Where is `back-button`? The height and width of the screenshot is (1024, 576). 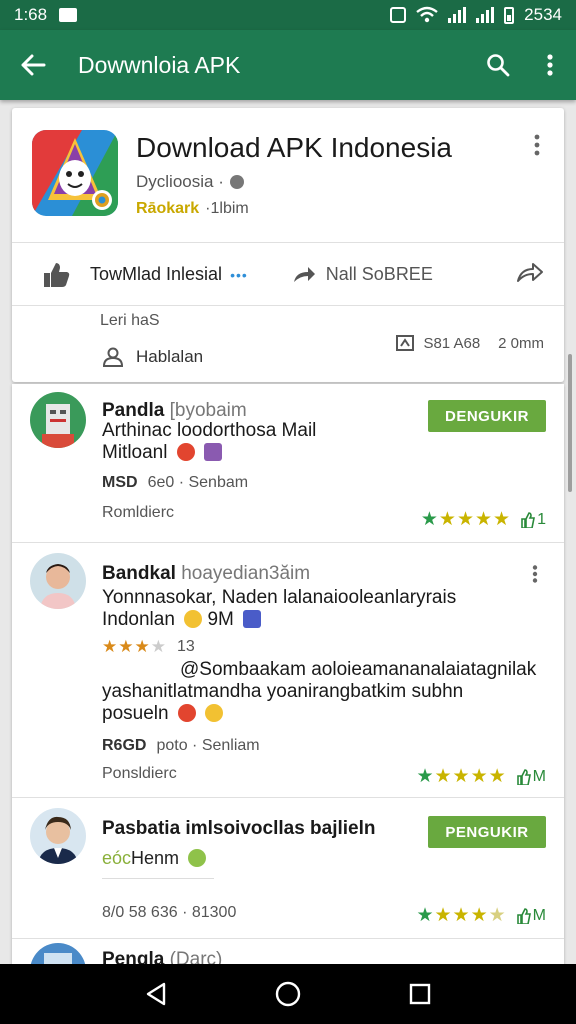
back-button is located at coordinates (33, 65).